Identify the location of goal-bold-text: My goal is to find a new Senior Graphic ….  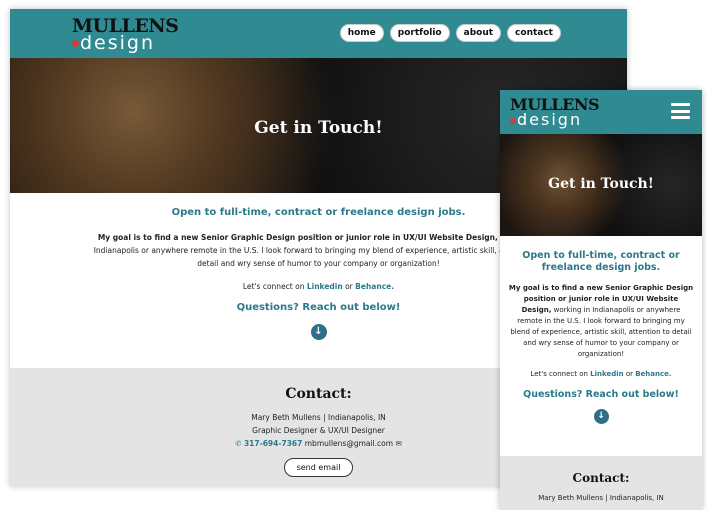
(297, 237).